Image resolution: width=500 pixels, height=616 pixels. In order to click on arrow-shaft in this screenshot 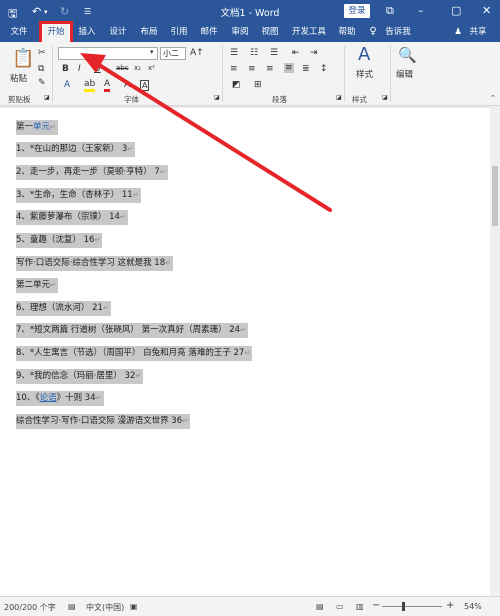, I will do `click(209, 134)`.